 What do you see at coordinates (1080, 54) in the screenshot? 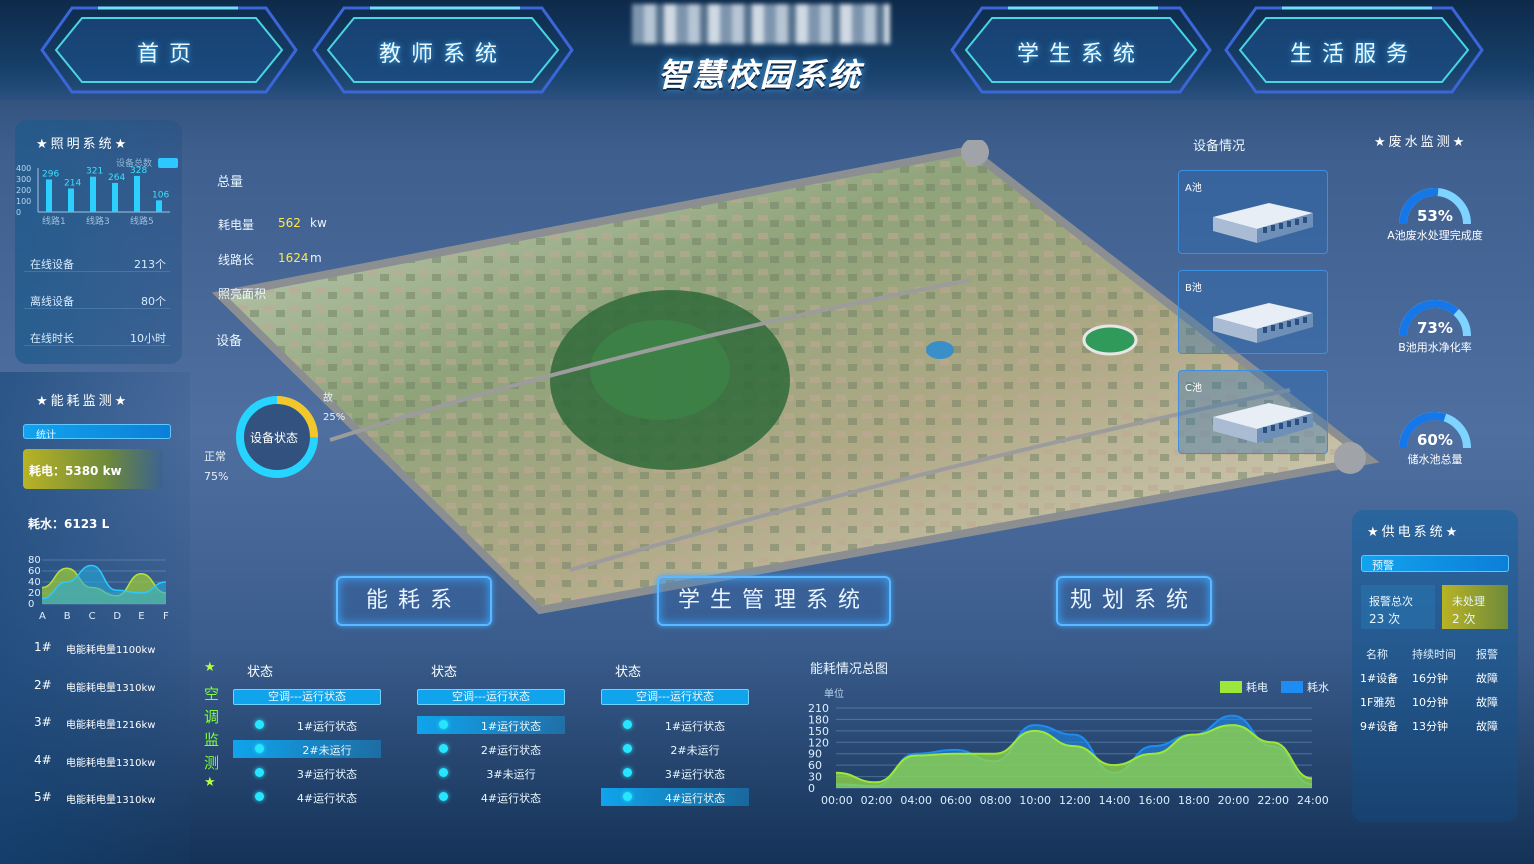
I see `nav-student-label: 学生系统` at bounding box center [1080, 54].